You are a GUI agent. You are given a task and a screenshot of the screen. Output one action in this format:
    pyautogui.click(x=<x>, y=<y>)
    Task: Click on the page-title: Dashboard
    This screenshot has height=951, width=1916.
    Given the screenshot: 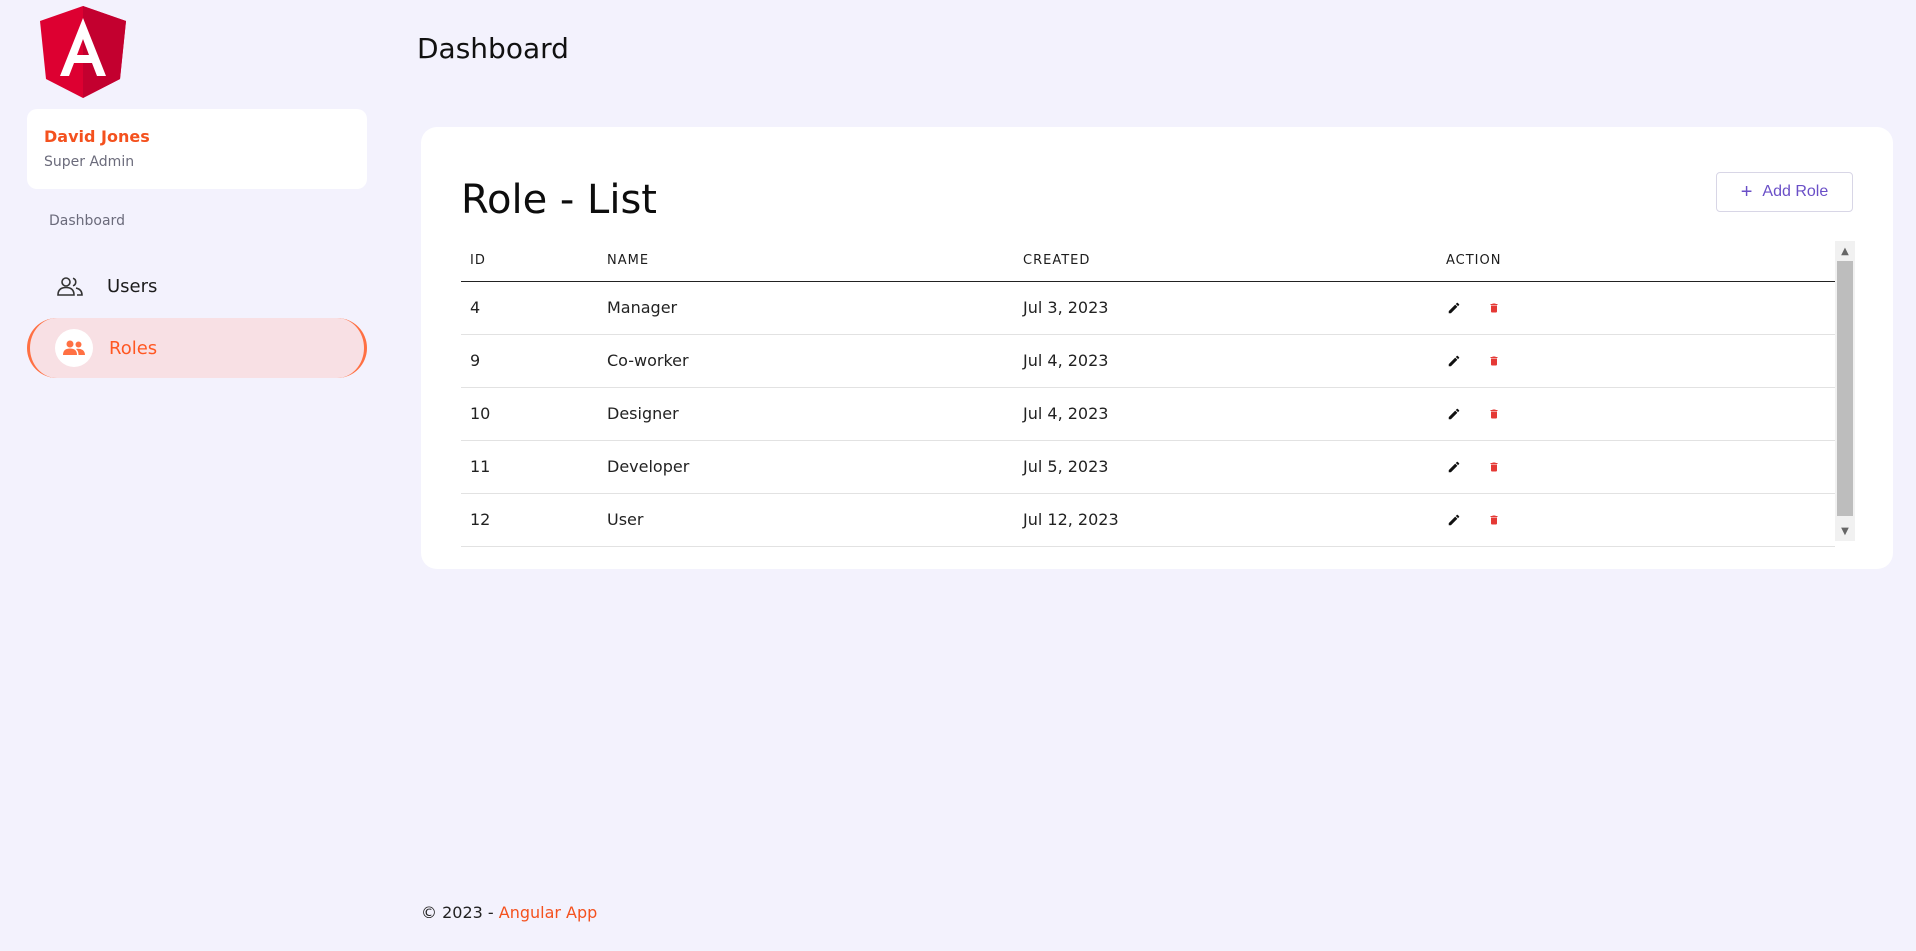 What is the action you would take?
    pyautogui.click(x=493, y=48)
    